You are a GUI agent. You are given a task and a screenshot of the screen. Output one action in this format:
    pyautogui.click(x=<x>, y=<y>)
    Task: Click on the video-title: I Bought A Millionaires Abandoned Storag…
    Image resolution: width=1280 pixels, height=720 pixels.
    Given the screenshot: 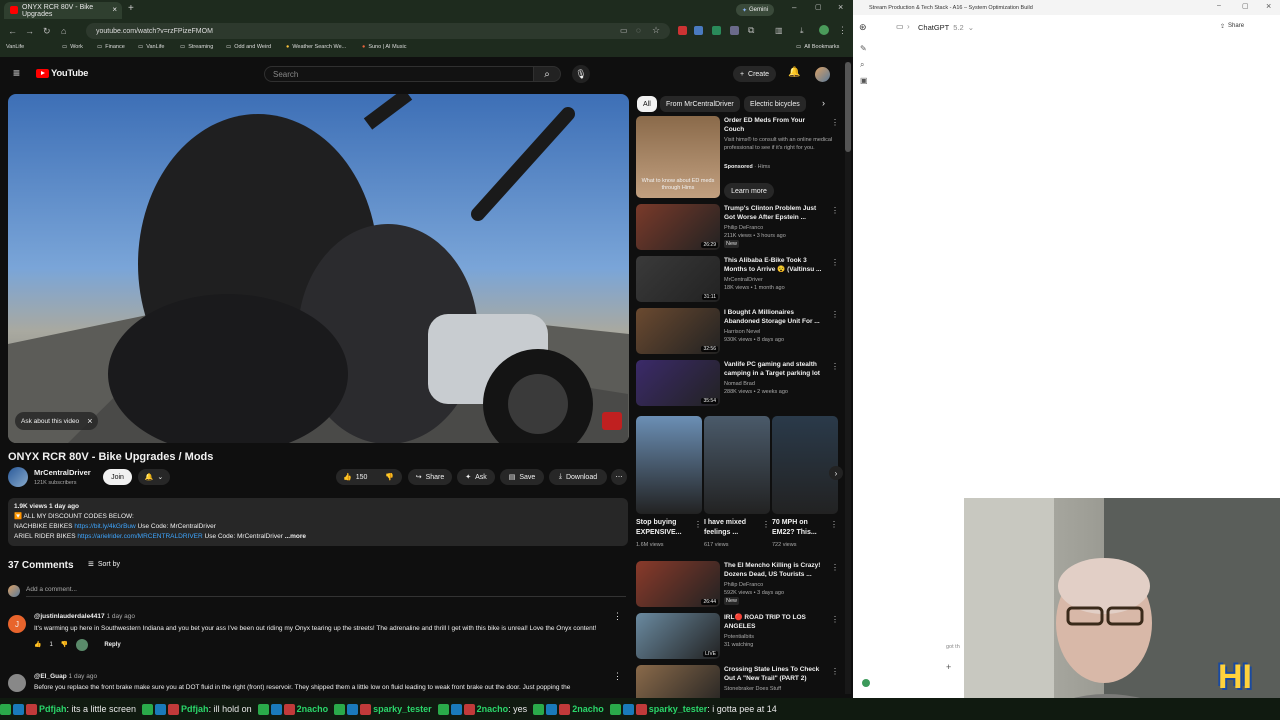 What is the action you would take?
    pyautogui.click(x=774, y=317)
    